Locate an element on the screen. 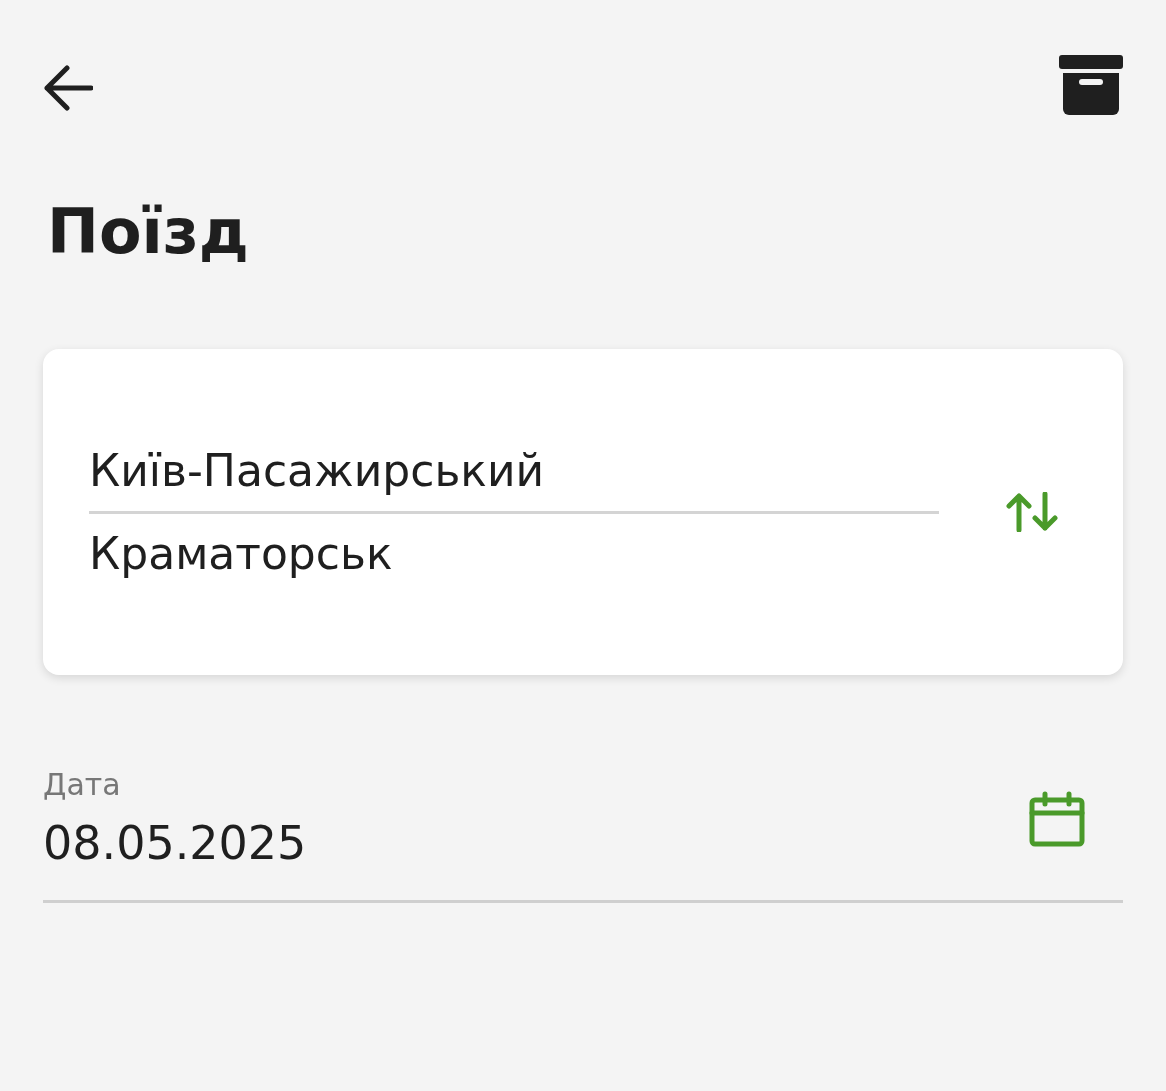 The height and width of the screenshot is (1091, 1166). date-value: 08.05.2025 is located at coordinates (175, 843).